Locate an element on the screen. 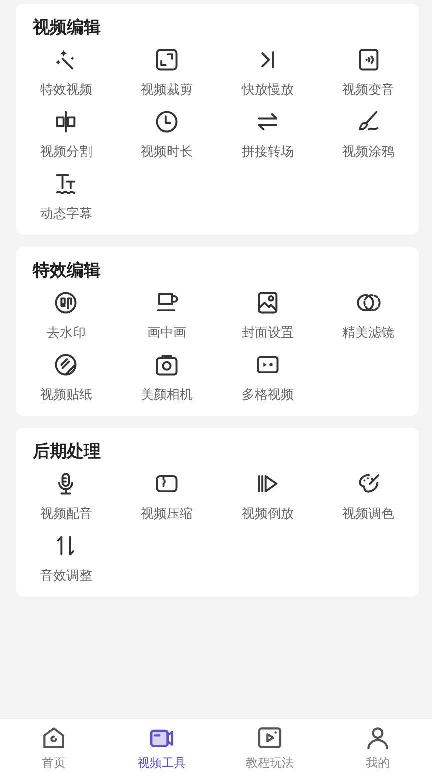 Image resolution: width=432 pixels, height=777 pixels. tool-label: 视频分割 is located at coordinates (66, 152).